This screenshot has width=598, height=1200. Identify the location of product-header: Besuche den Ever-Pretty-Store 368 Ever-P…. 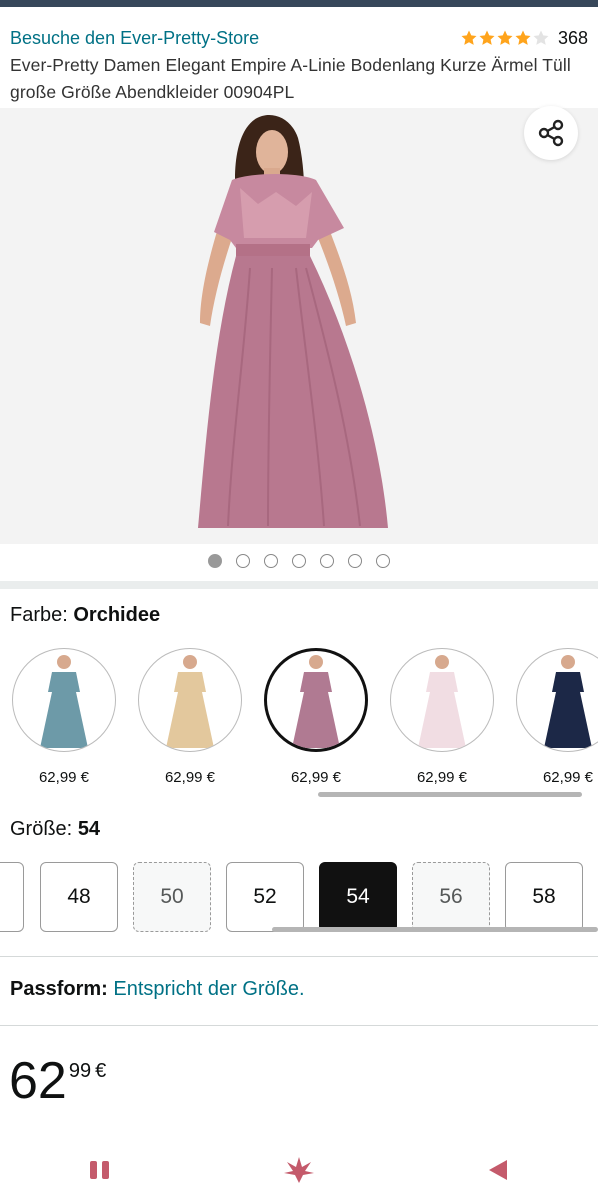
(299, 65).